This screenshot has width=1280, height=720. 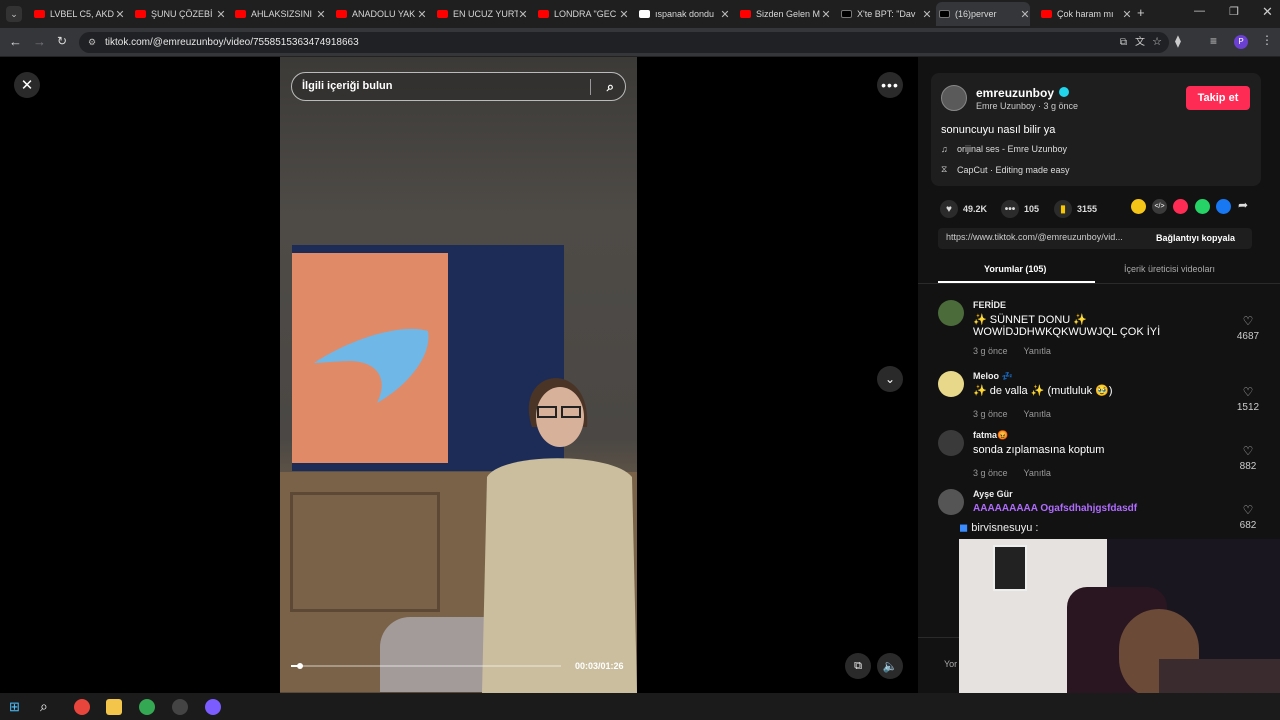 I want to click on chrome-icon, so click(x=82, y=707).